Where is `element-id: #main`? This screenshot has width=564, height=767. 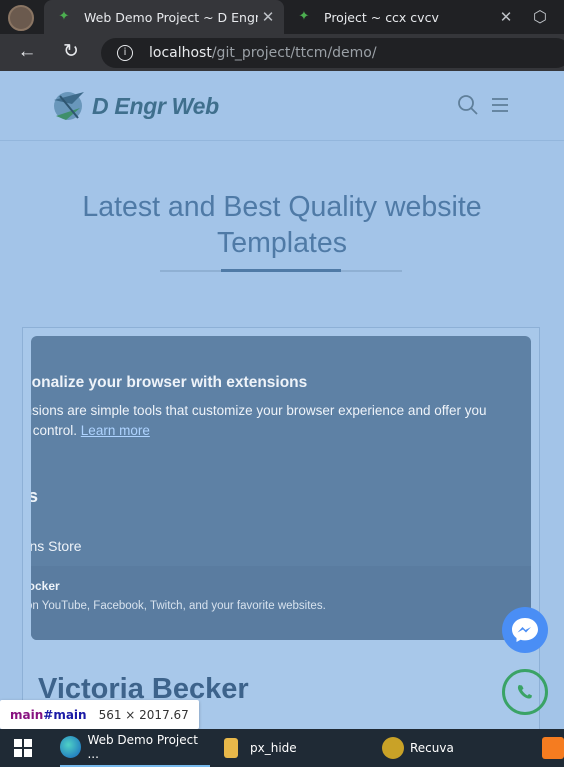 element-id: #main is located at coordinates (65, 714).